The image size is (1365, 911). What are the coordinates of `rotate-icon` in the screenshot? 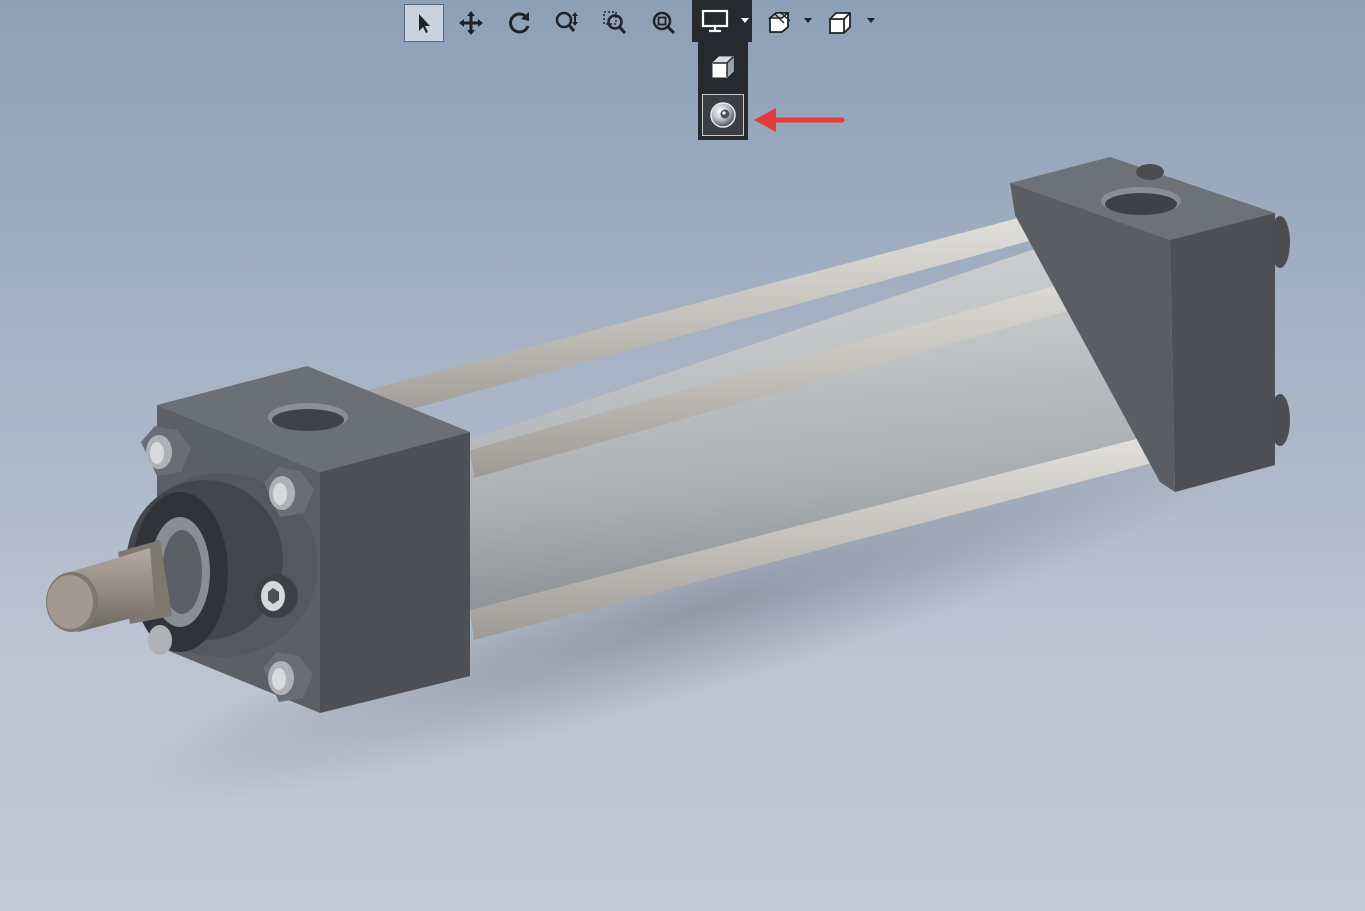 It's located at (519, 23).